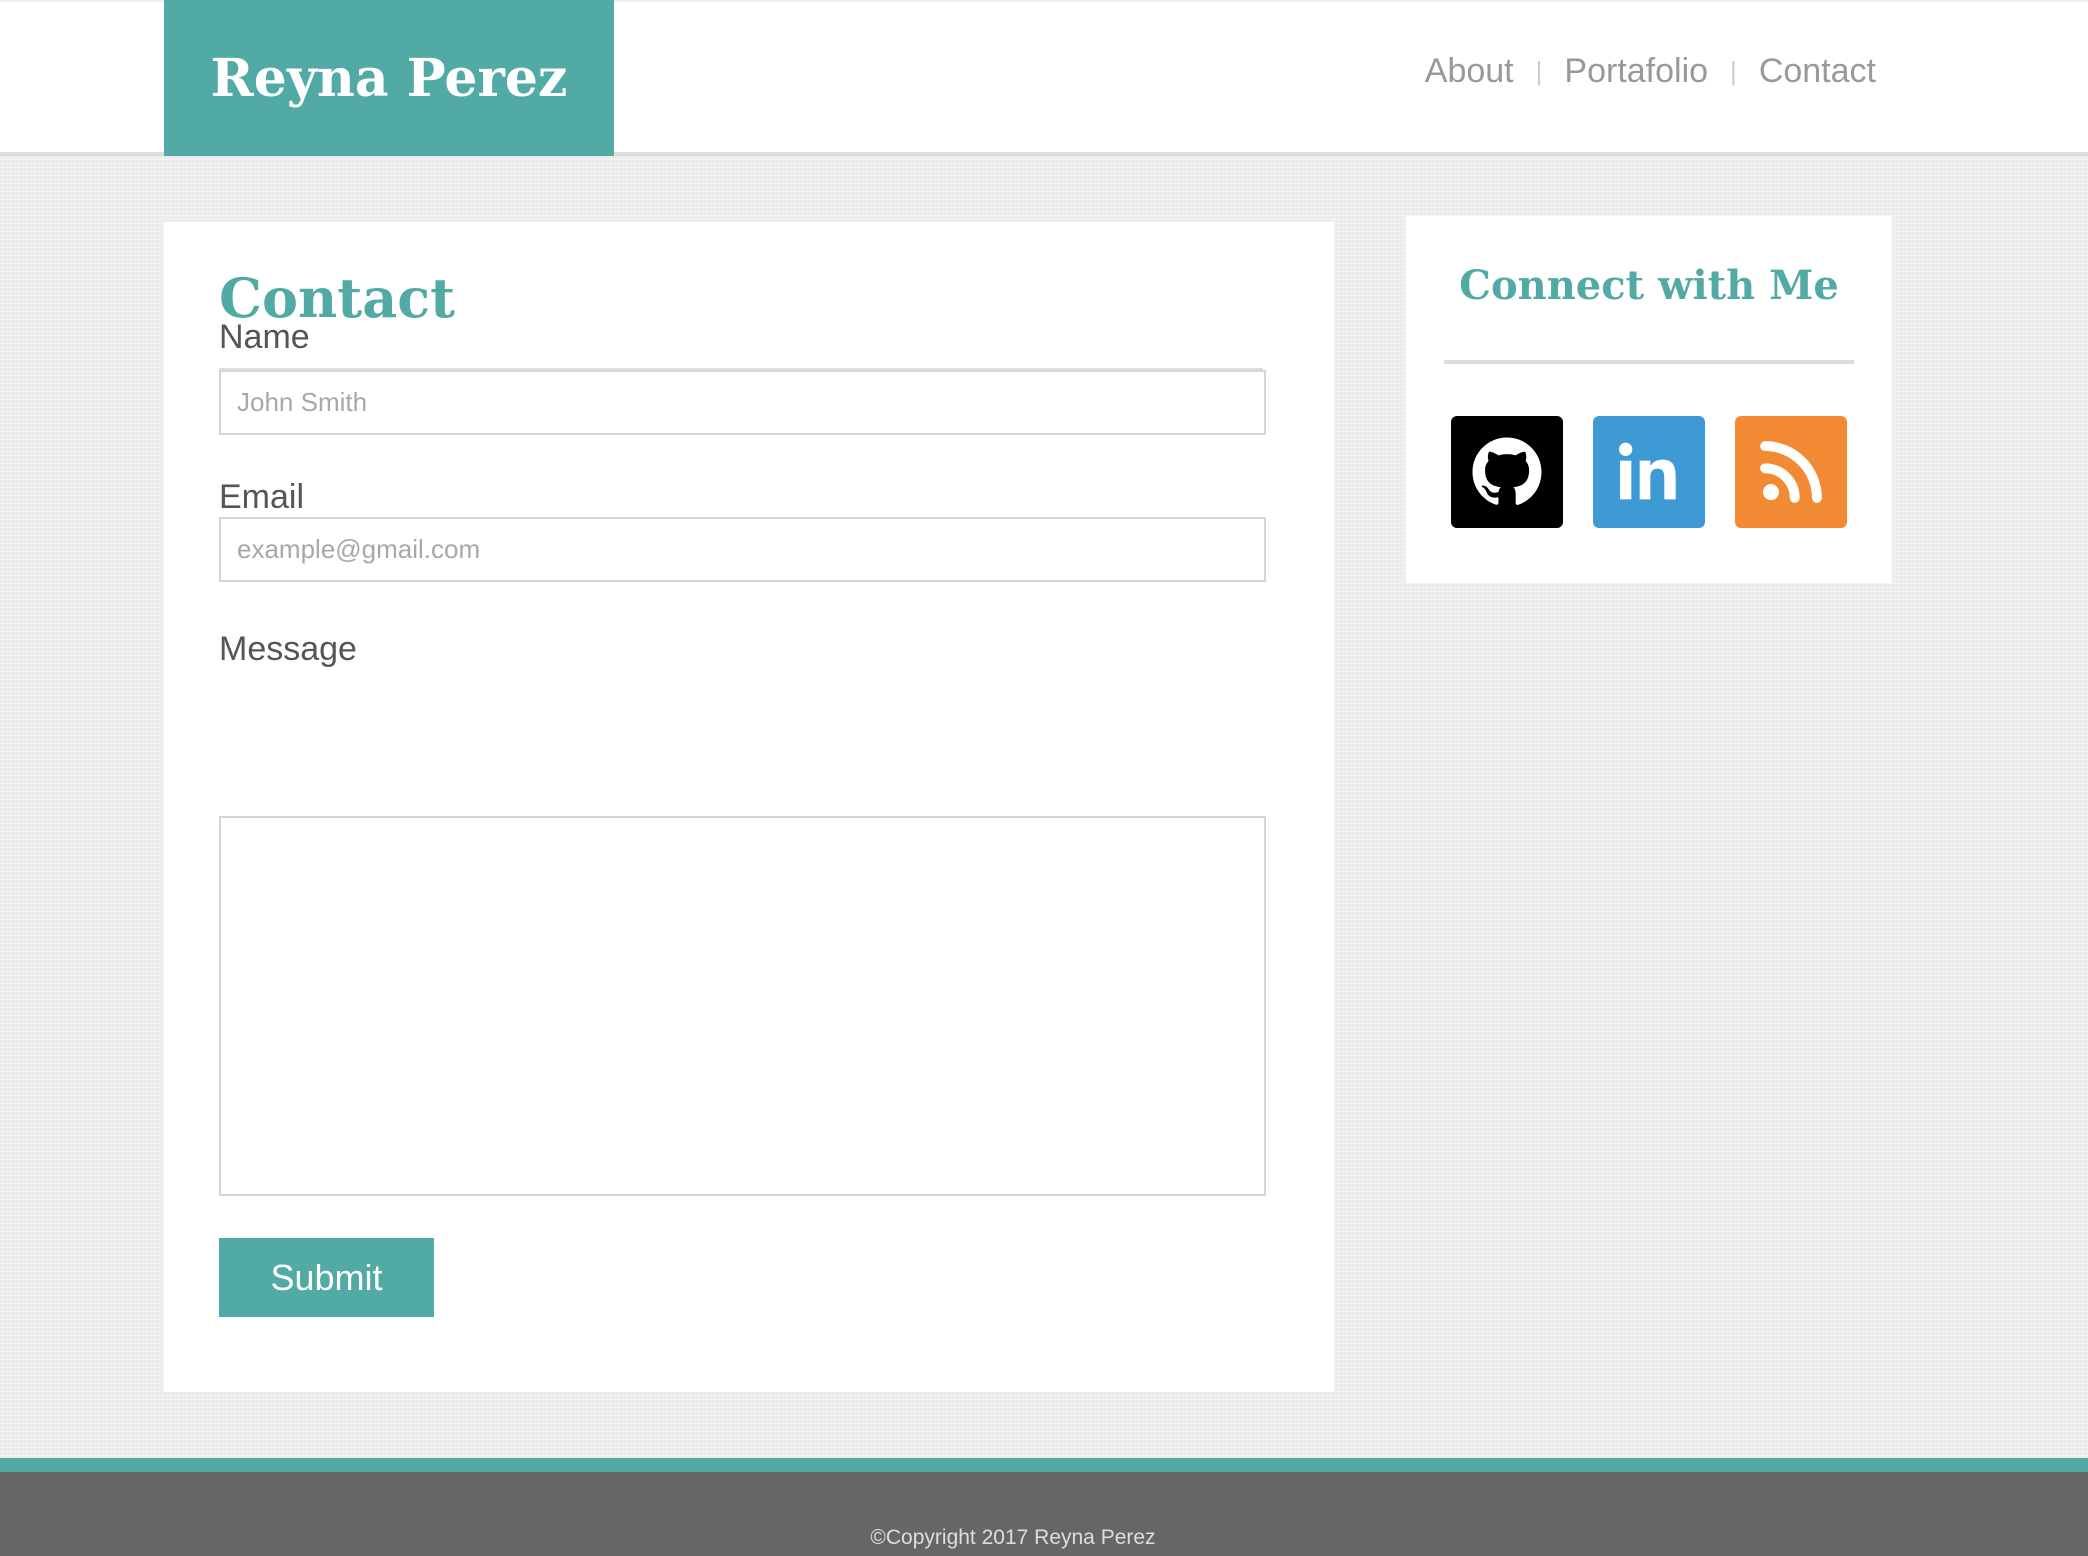  What do you see at coordinates (1469, 71) in the screenshot?
I see `nav-about-link: About` at bounding box center [1469, 71].